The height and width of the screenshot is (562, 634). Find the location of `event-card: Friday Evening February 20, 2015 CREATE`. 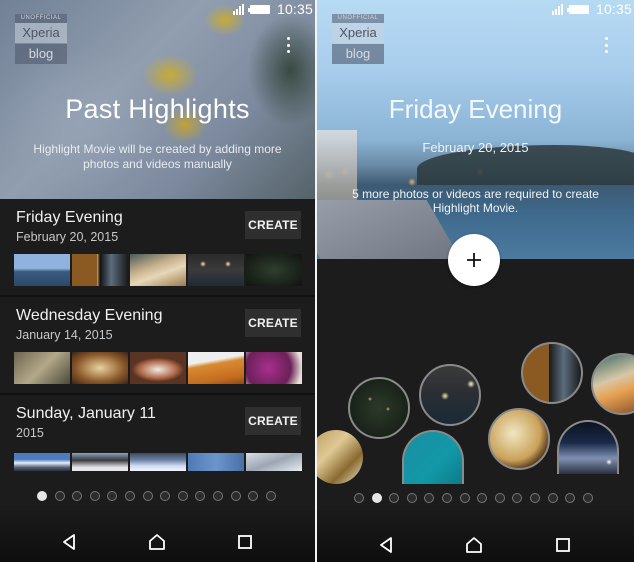

event-card: Friday Evening February 20, 2015 CREATE is located at coordinates (157, 248).